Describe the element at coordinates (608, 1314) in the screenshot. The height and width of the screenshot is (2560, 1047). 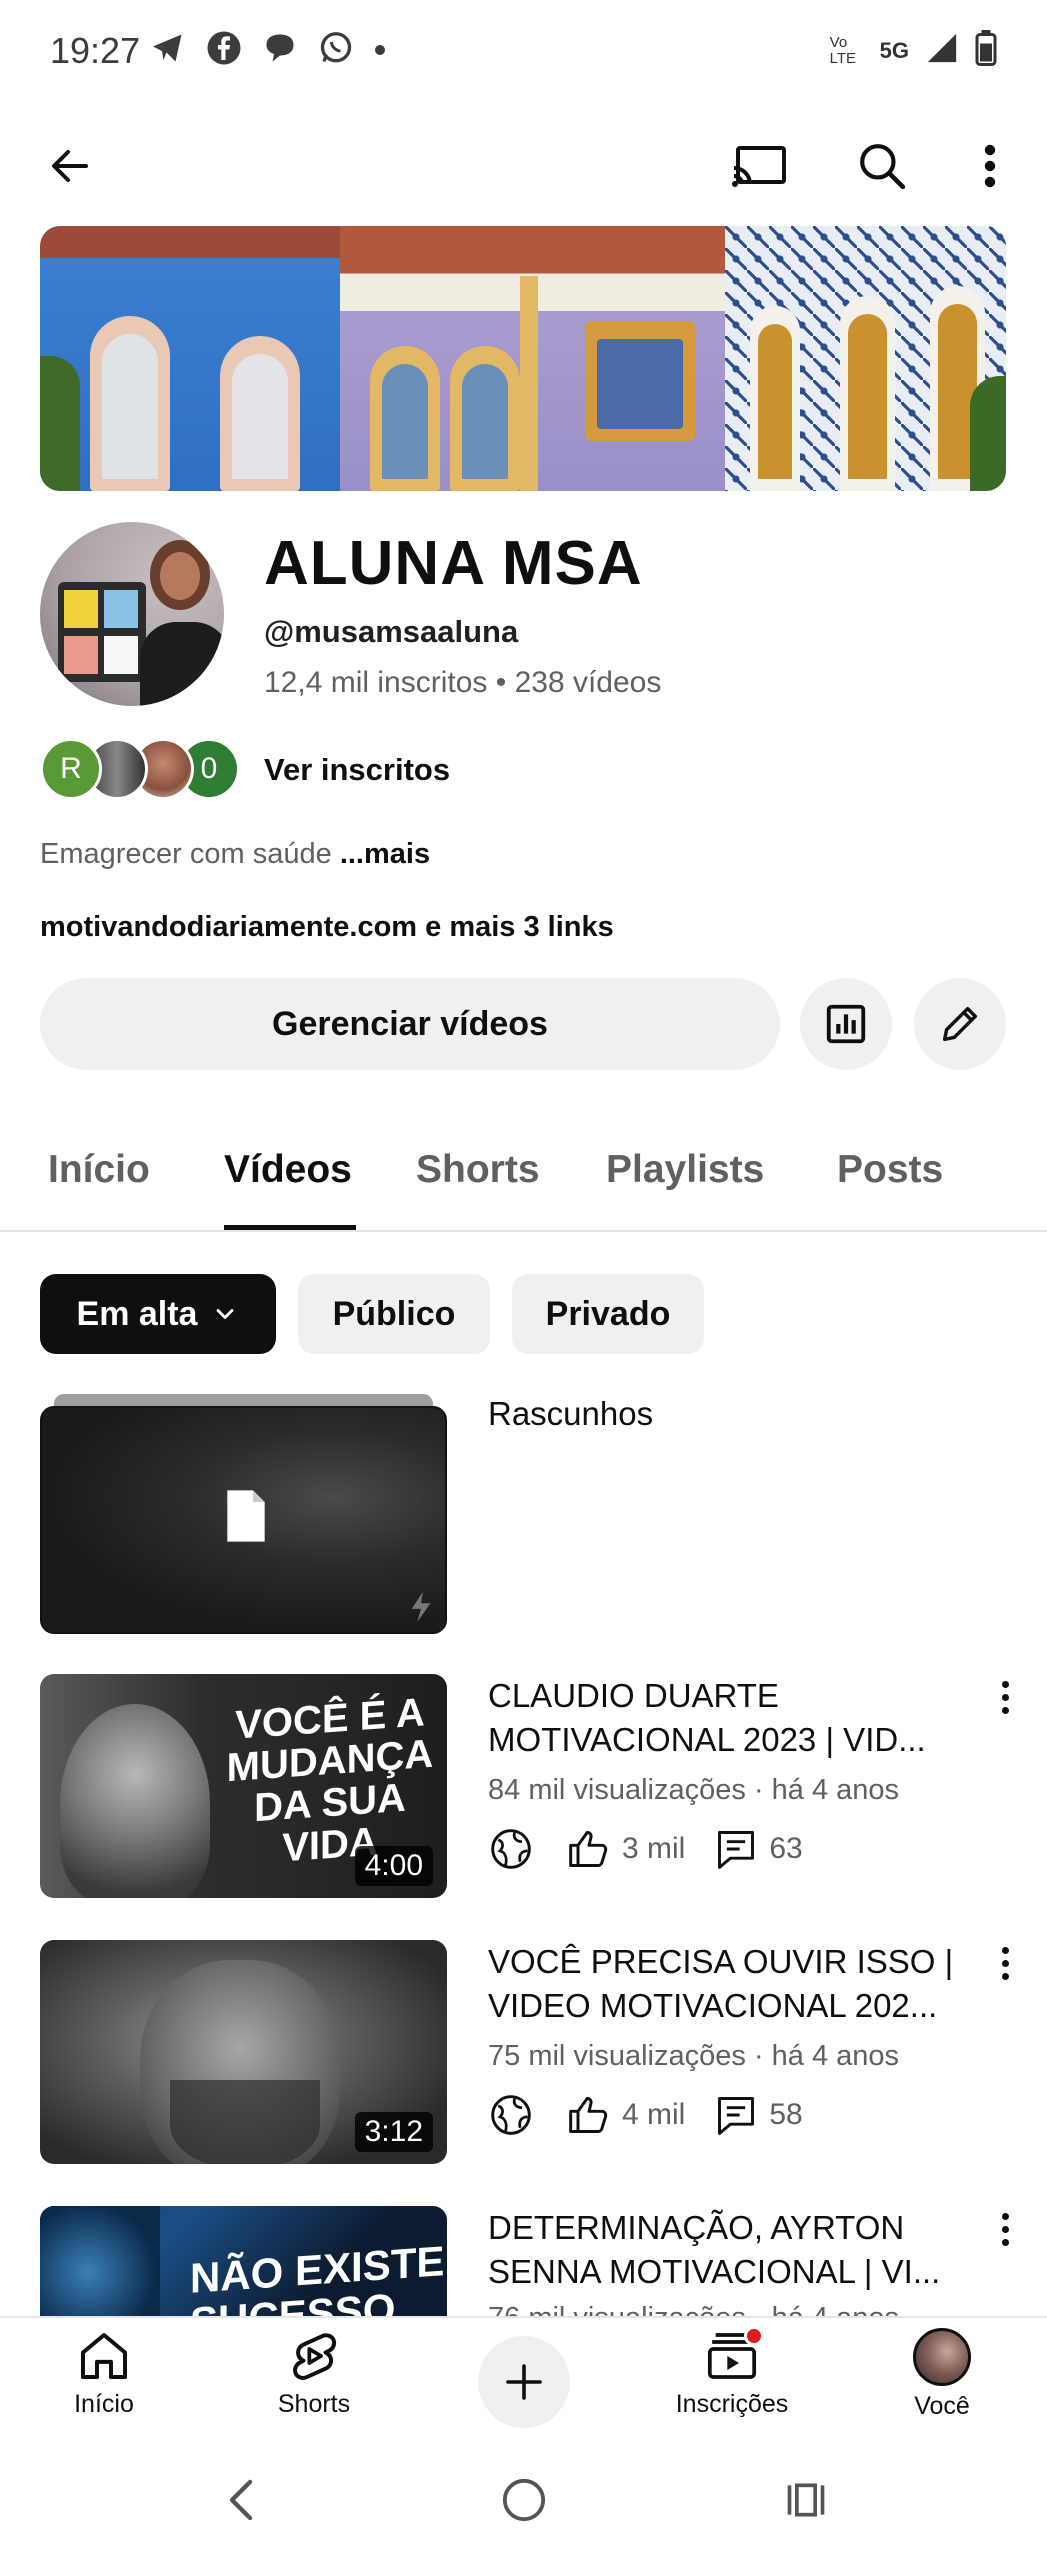
I see `chip-private: Privado` at that location.